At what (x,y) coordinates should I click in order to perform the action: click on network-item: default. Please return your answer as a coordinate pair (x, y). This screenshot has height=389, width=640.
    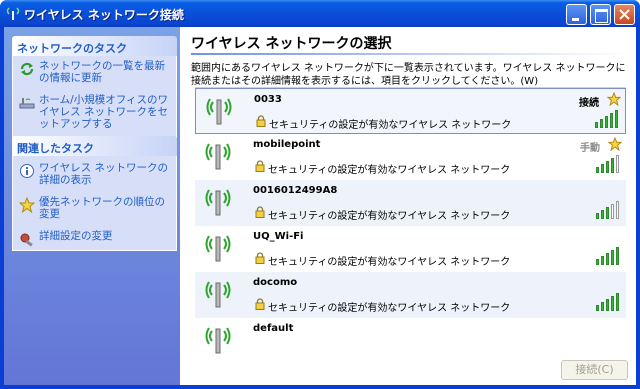
    Looking at the image, I should click on (410, 340).